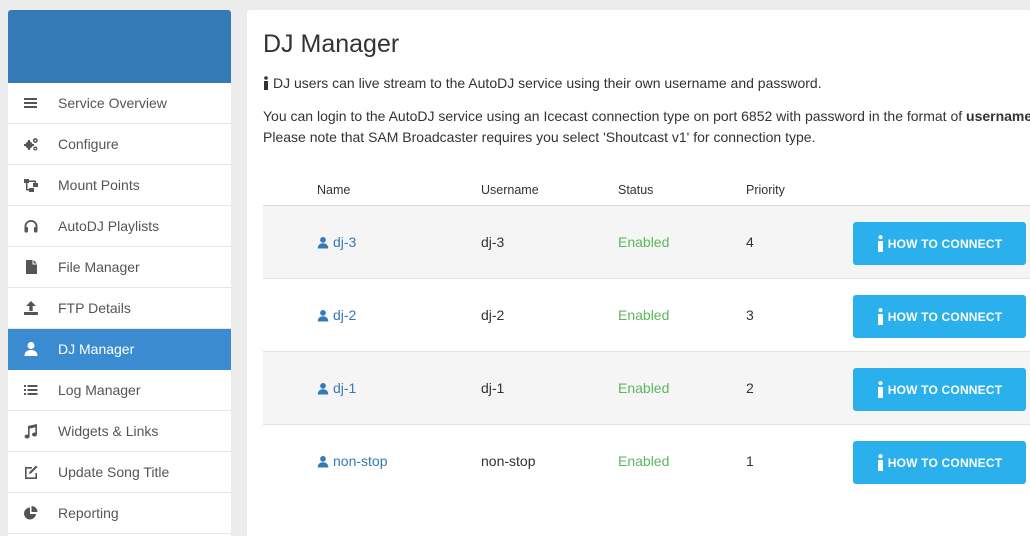  Describe the element at coordinates (334, 190) in the screenshot. I see `header-name: Name` at that location.